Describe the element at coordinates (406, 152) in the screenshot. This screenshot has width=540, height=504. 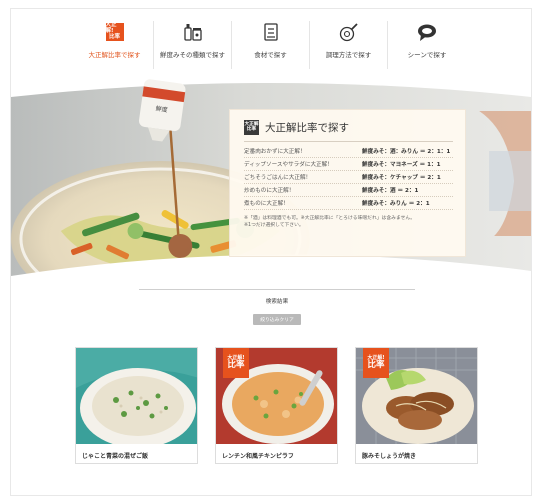
I see `ratio-option-value: 鮮度みそ：酒：みりん ＝ 2：1：1` at that location.